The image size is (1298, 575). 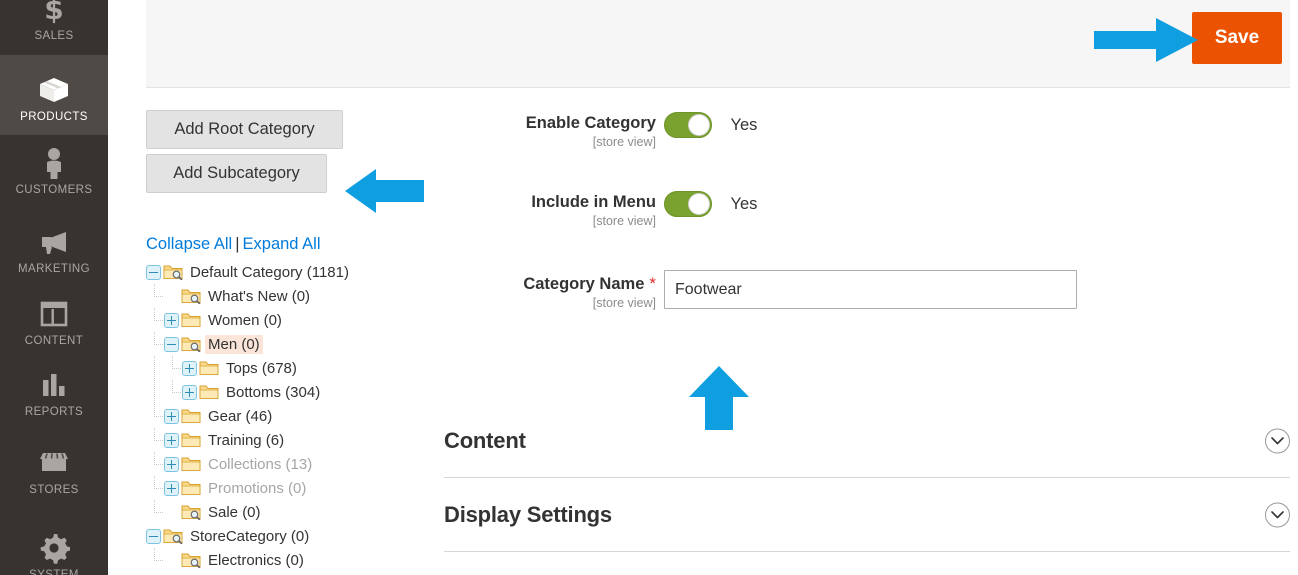 What do you see at coordinates (236, 173) in the screenshot?
I see `add-subcategory-button: Add Subcategory` at bounding box center [236, 173].